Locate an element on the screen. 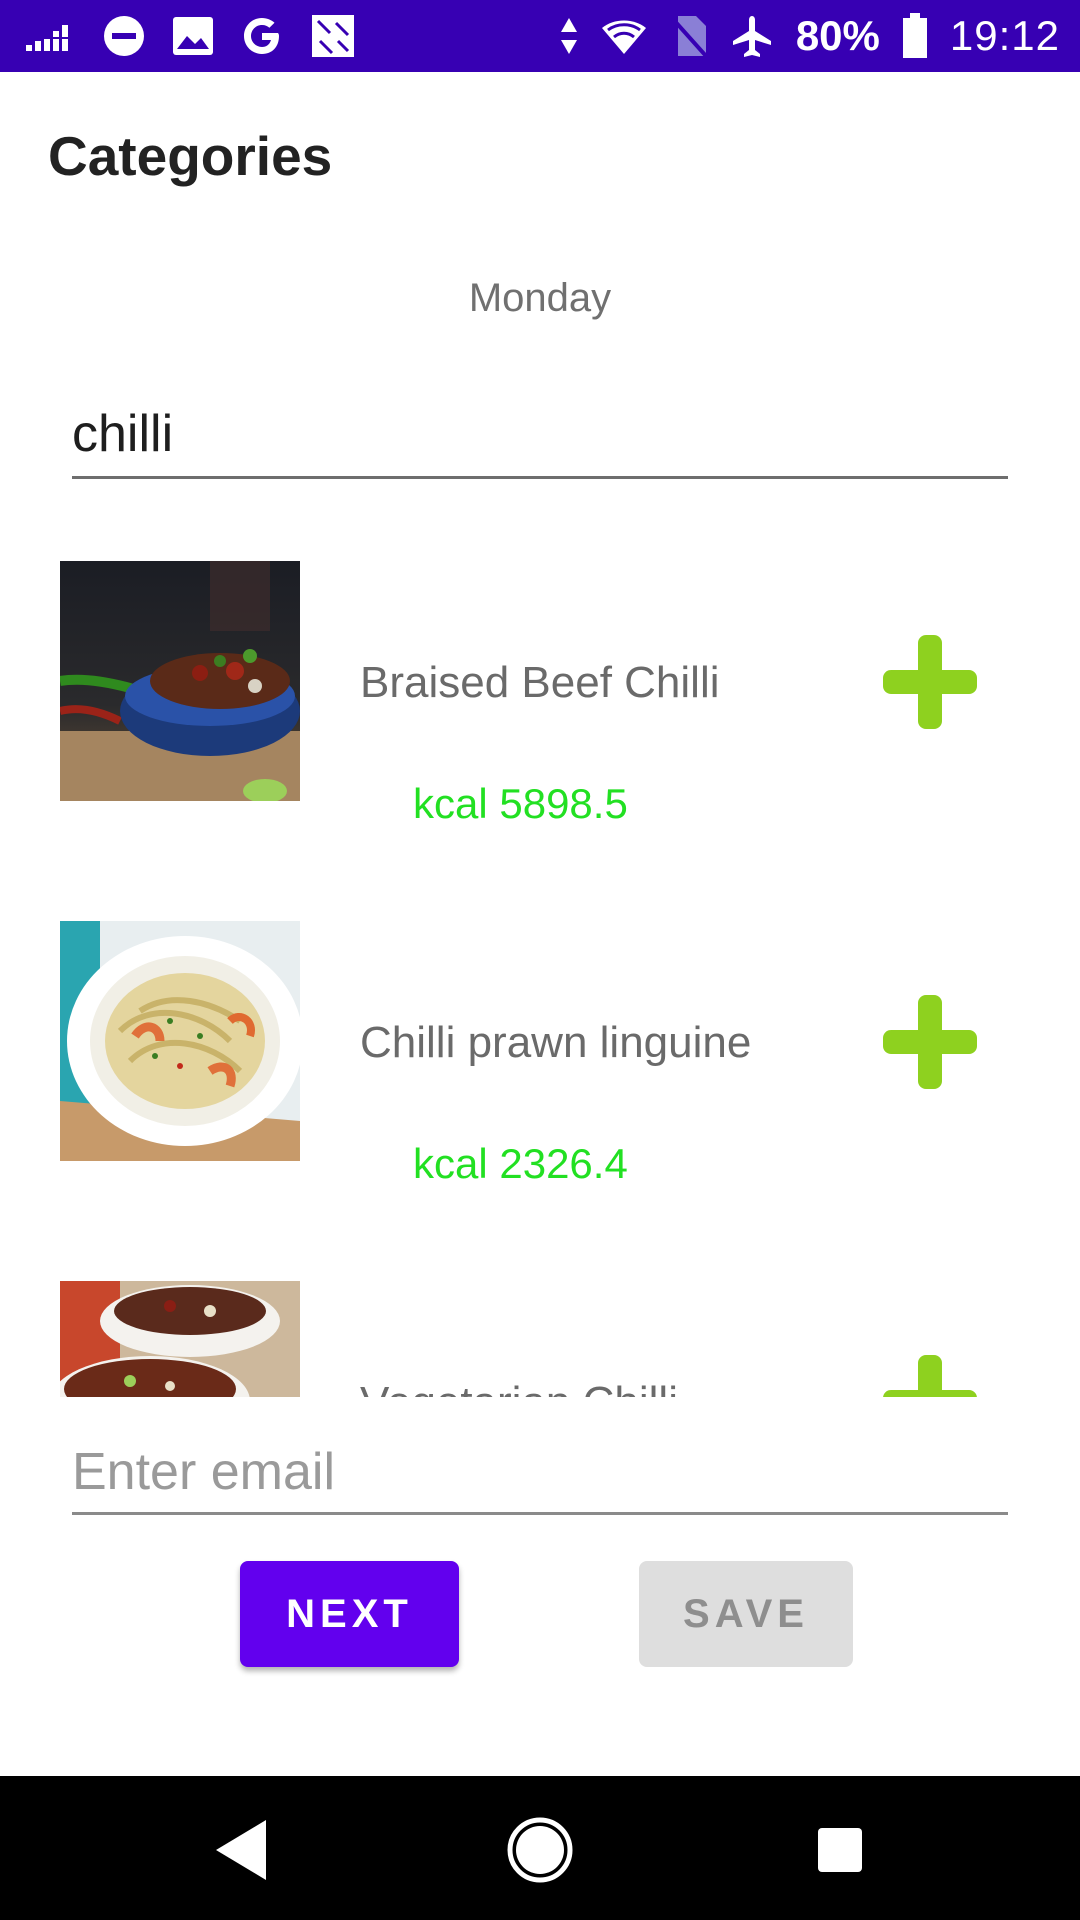 Image resolution: width=1080 pixels, height=1920 pixels. search-input is located at coordinates (540, 435).